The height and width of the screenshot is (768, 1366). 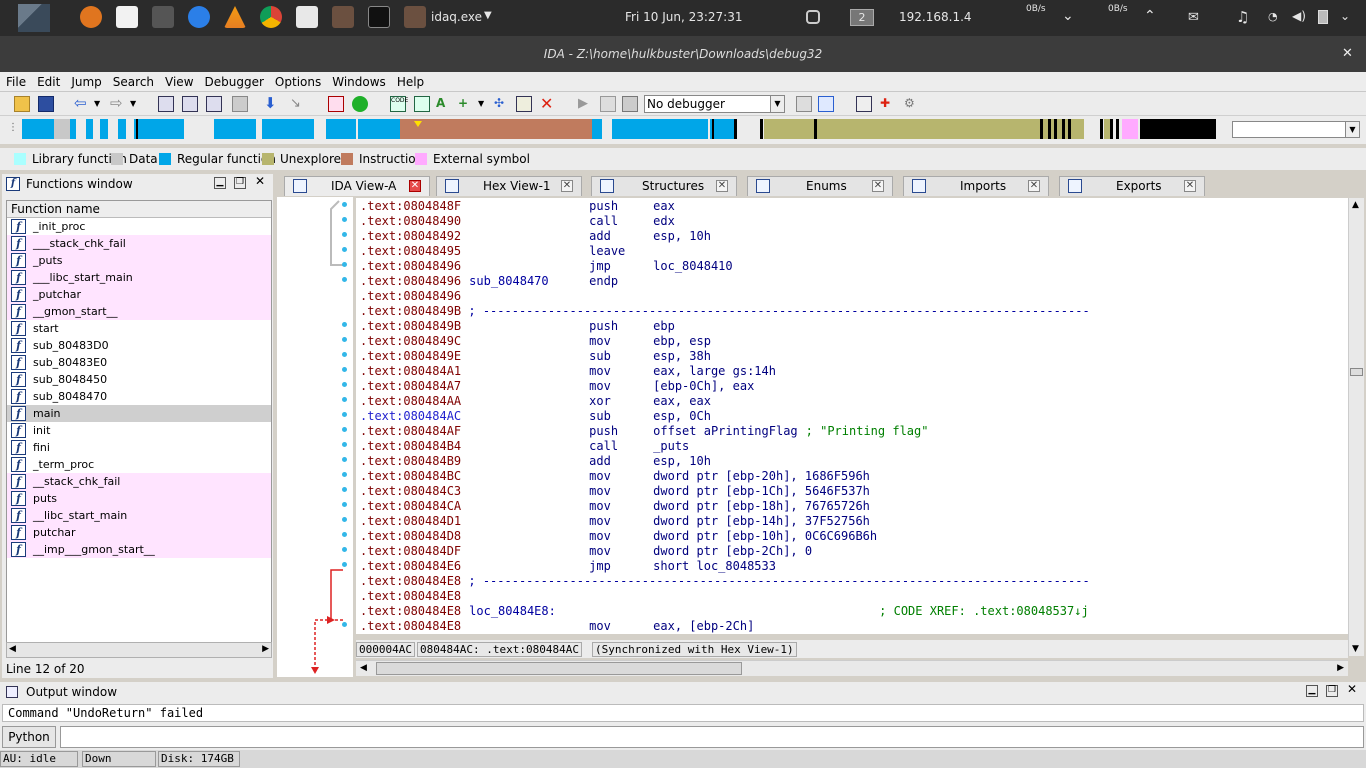 I want to click on ida-app-icon, so click(x=415, y=17).